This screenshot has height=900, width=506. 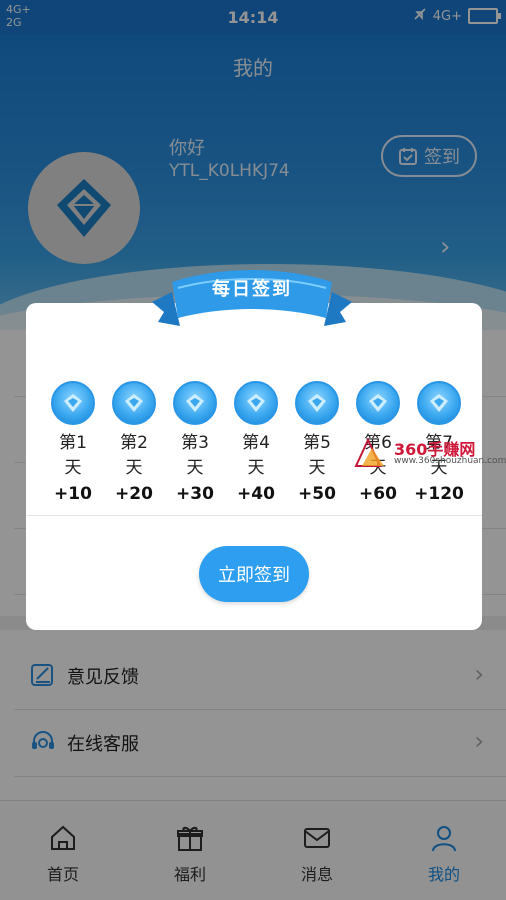 I want to click on day-reward: +60, so click(x=378, y=494).